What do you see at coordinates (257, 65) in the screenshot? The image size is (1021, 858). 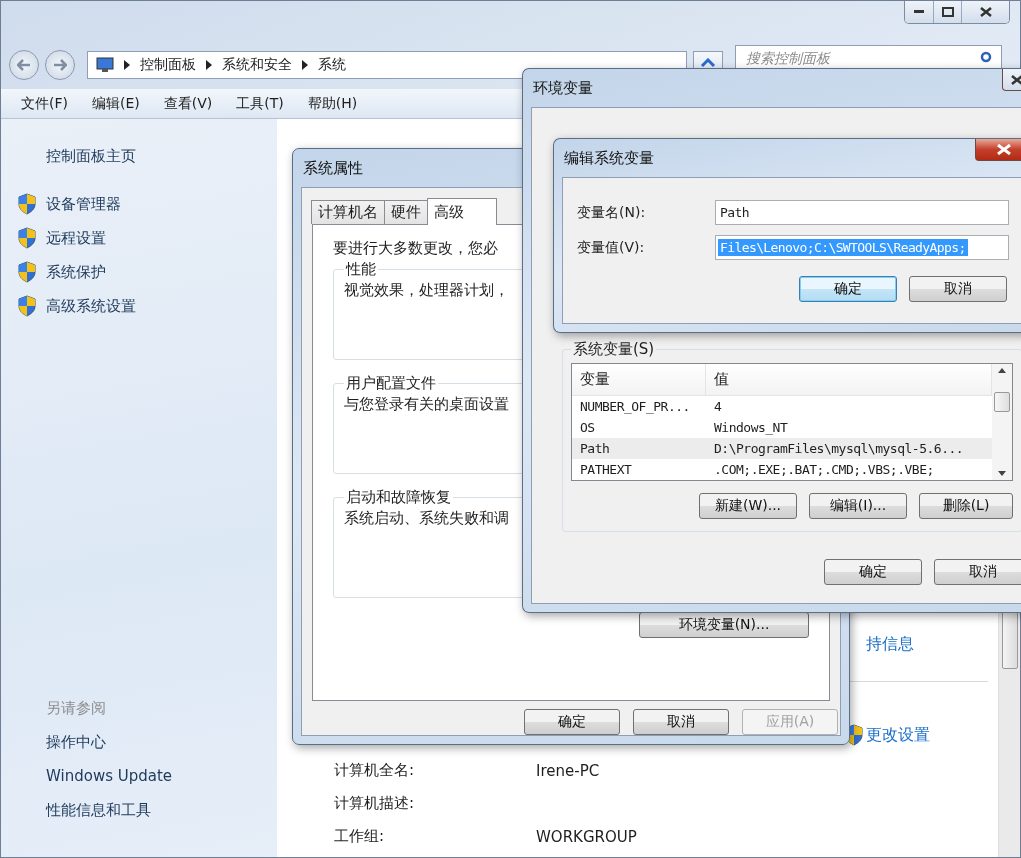 I see `breadcrumb-item: 系统和安全` at bounding box center [257, 65].